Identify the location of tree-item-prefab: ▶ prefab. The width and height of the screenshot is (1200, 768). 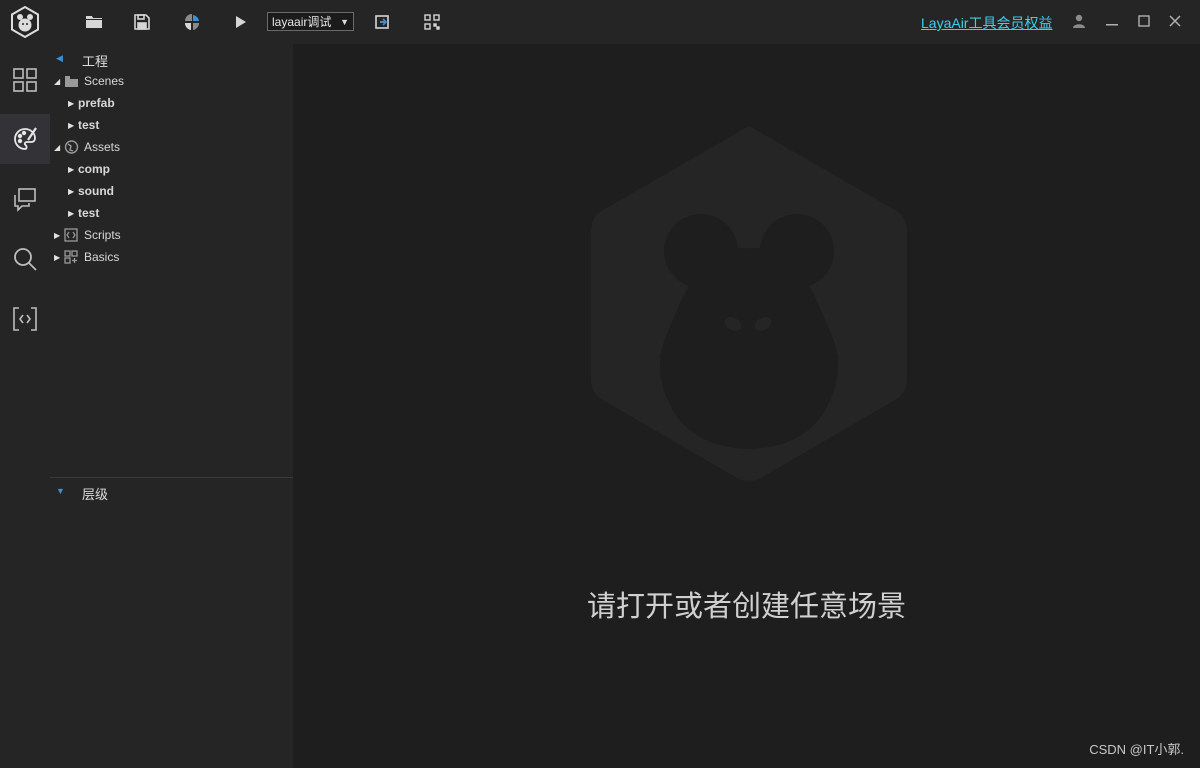
(91, 103).